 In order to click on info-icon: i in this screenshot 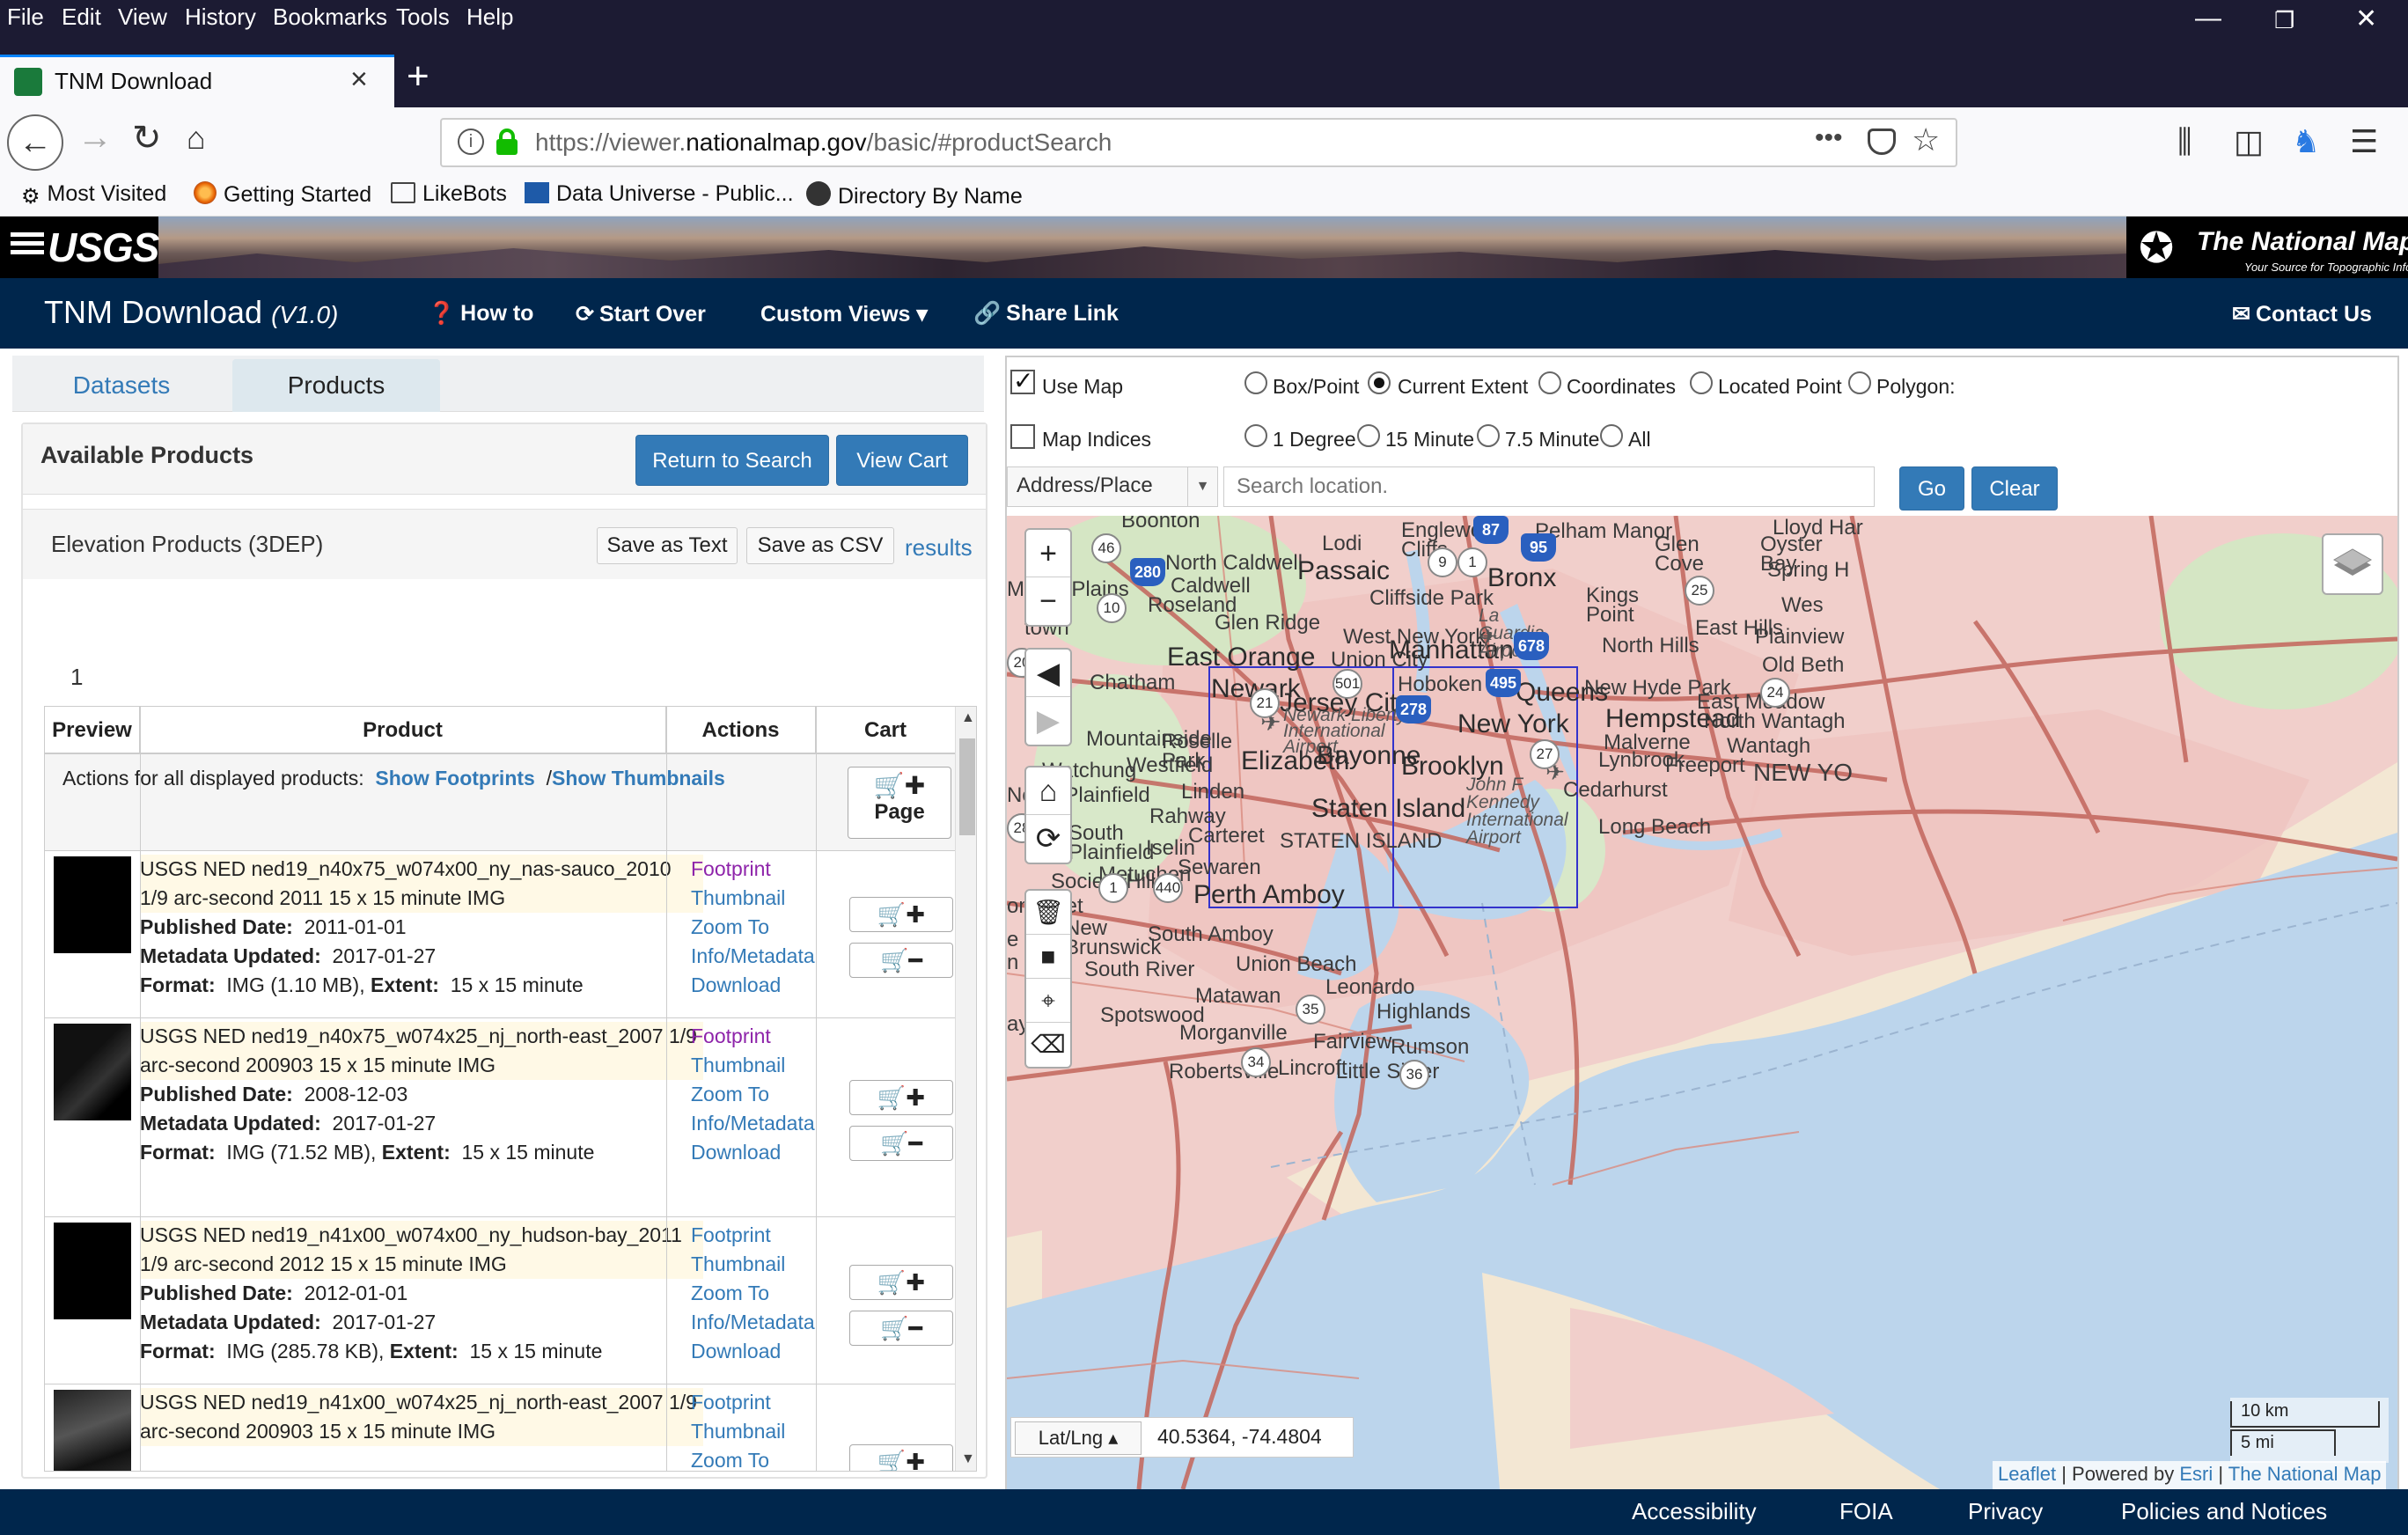, I will do `click(471, 142)`.